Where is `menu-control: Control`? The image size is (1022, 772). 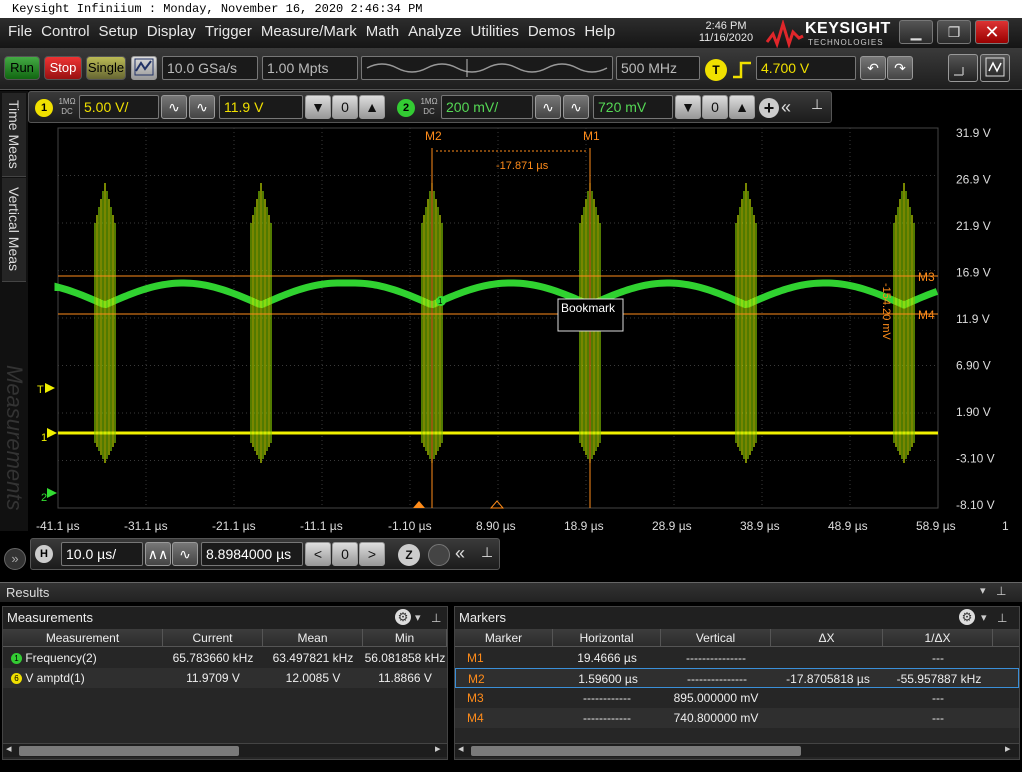
menu-control: Control is located at coordinates (65, 31).